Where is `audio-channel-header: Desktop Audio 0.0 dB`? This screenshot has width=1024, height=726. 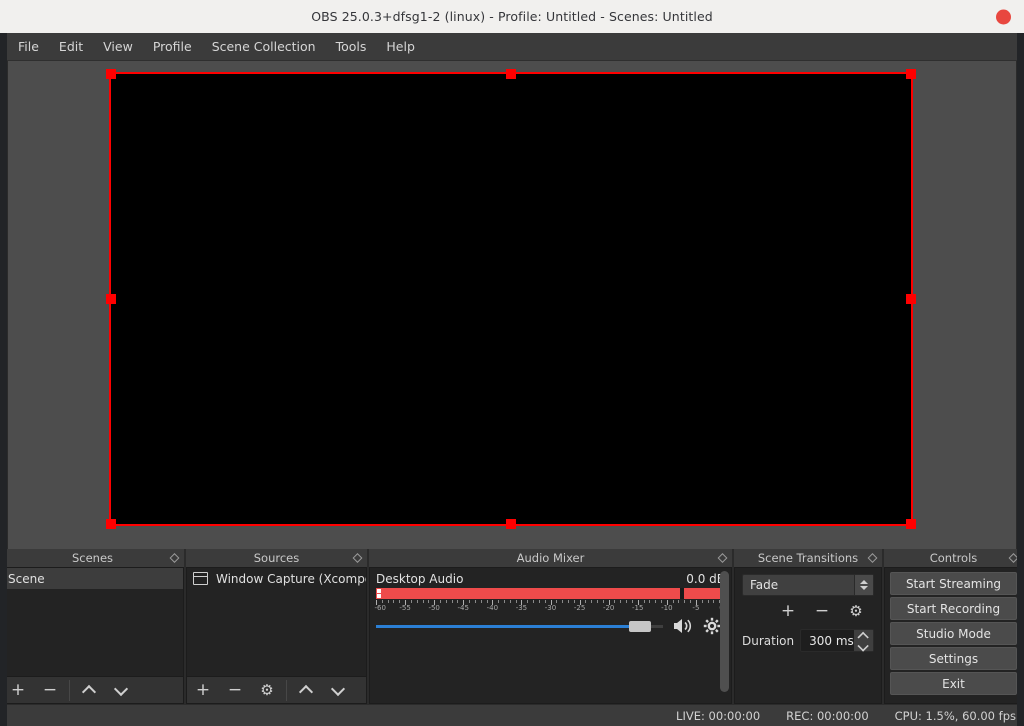 audio-channel-header: Desktop Audio 0.0 dB is located at coordinates (550, 579).